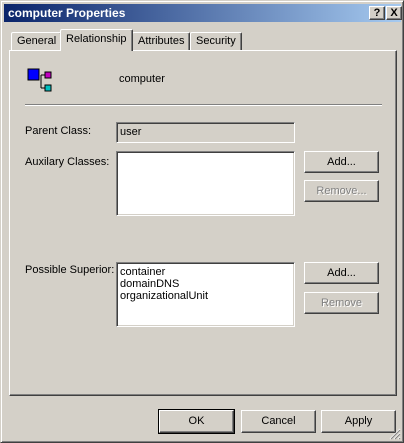 The width and height of the screenshot is (404, 443). I want to click on cancel-button: Cancel, so click(278, 421).